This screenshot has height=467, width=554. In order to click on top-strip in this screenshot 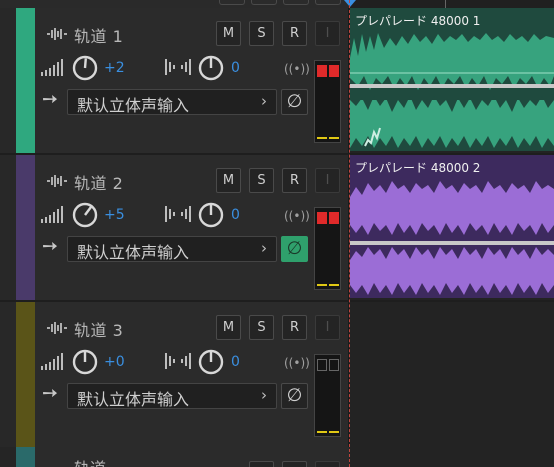, I will do `click(277, 4)`.